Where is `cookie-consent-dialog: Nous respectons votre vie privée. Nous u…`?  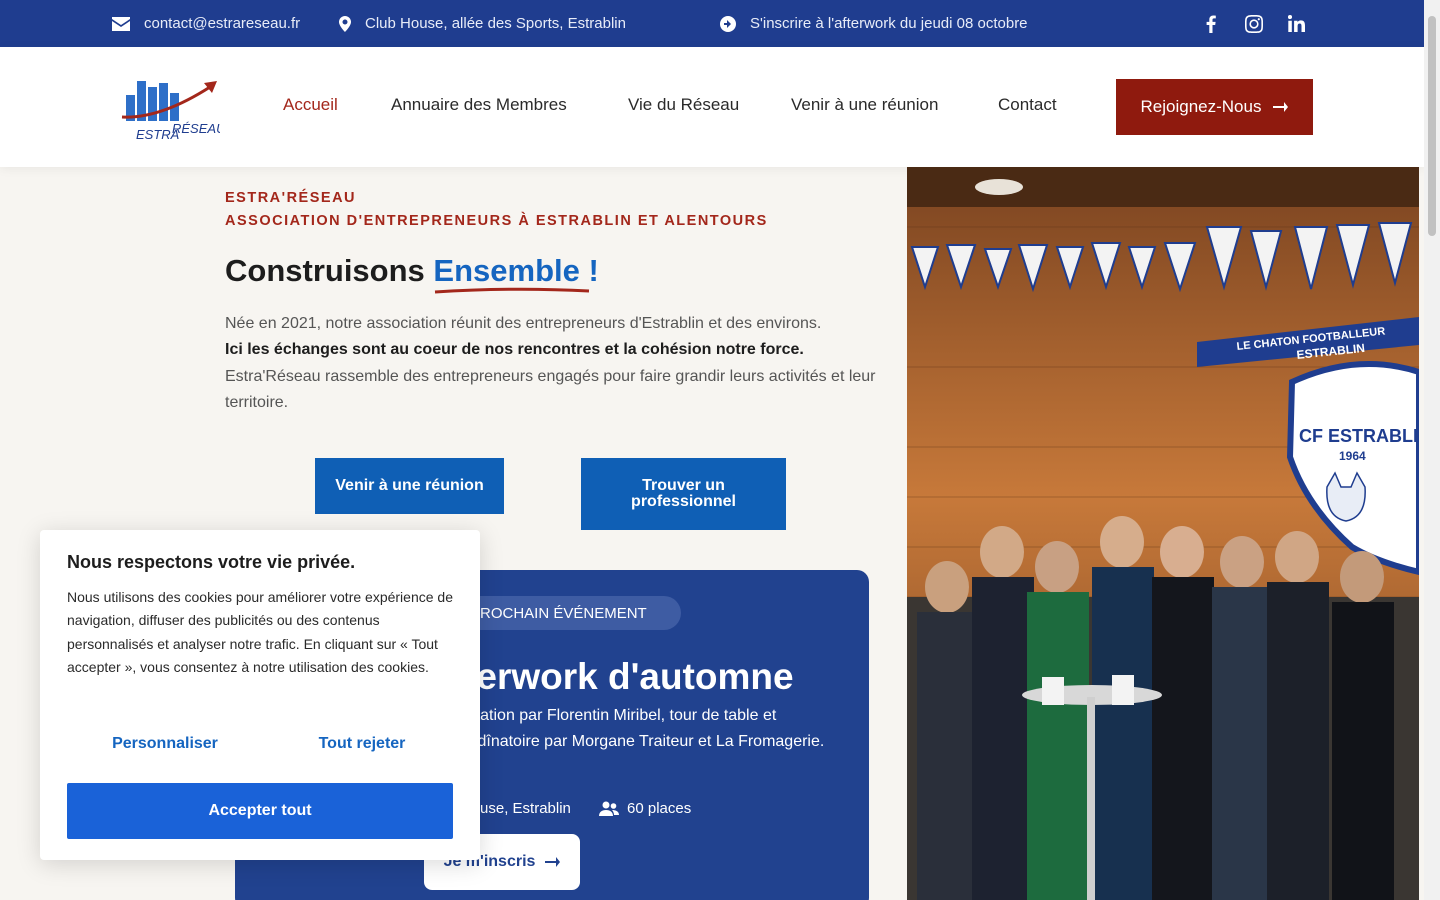
cookie-consent-dialog: Nous respectons votre vie privée. Nous u… is located at coordinates (260, 695).